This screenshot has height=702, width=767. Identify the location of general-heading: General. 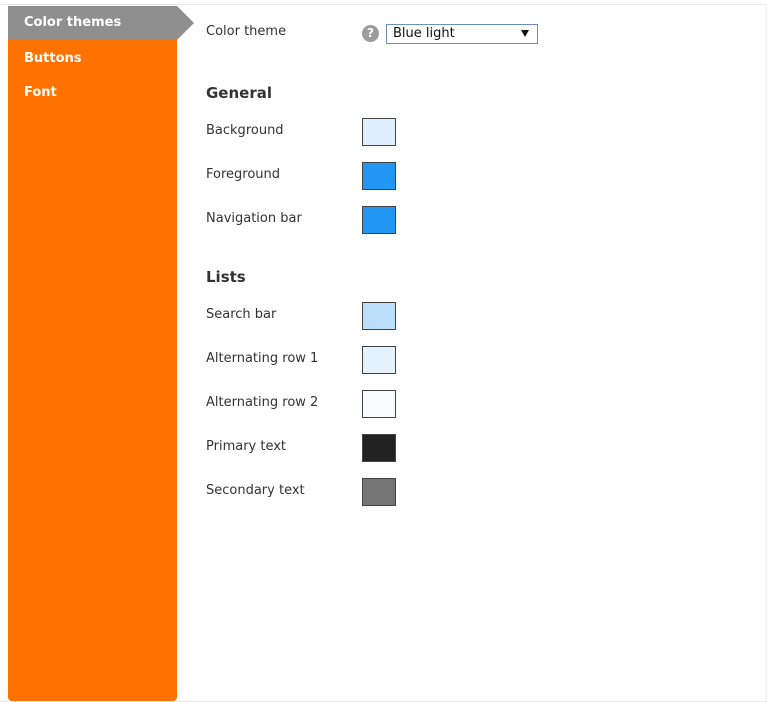
(239, 93).